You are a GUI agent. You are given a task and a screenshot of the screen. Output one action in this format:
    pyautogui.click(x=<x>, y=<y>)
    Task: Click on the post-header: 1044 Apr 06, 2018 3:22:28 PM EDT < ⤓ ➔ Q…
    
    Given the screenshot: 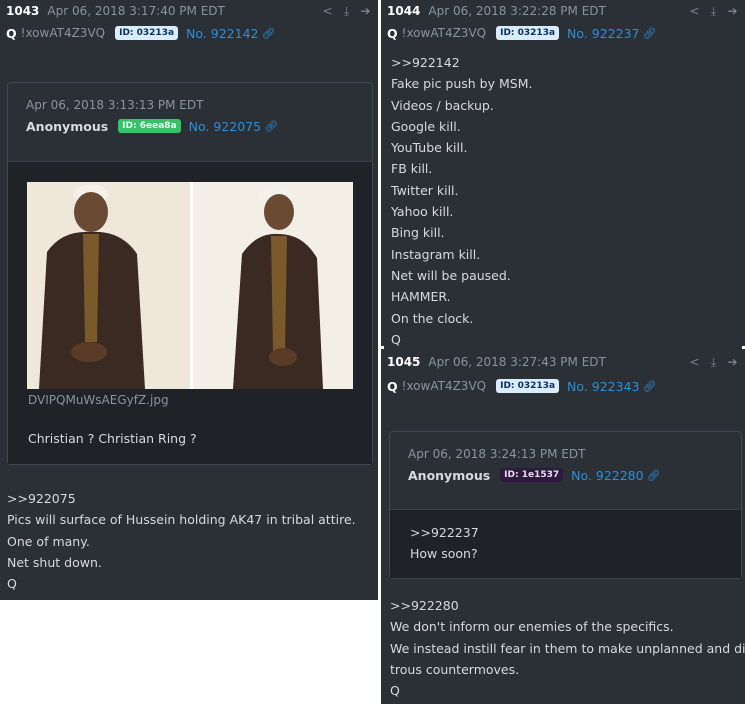 What is the action you would take?
    pyautogui.click(x=563, y=22)
    